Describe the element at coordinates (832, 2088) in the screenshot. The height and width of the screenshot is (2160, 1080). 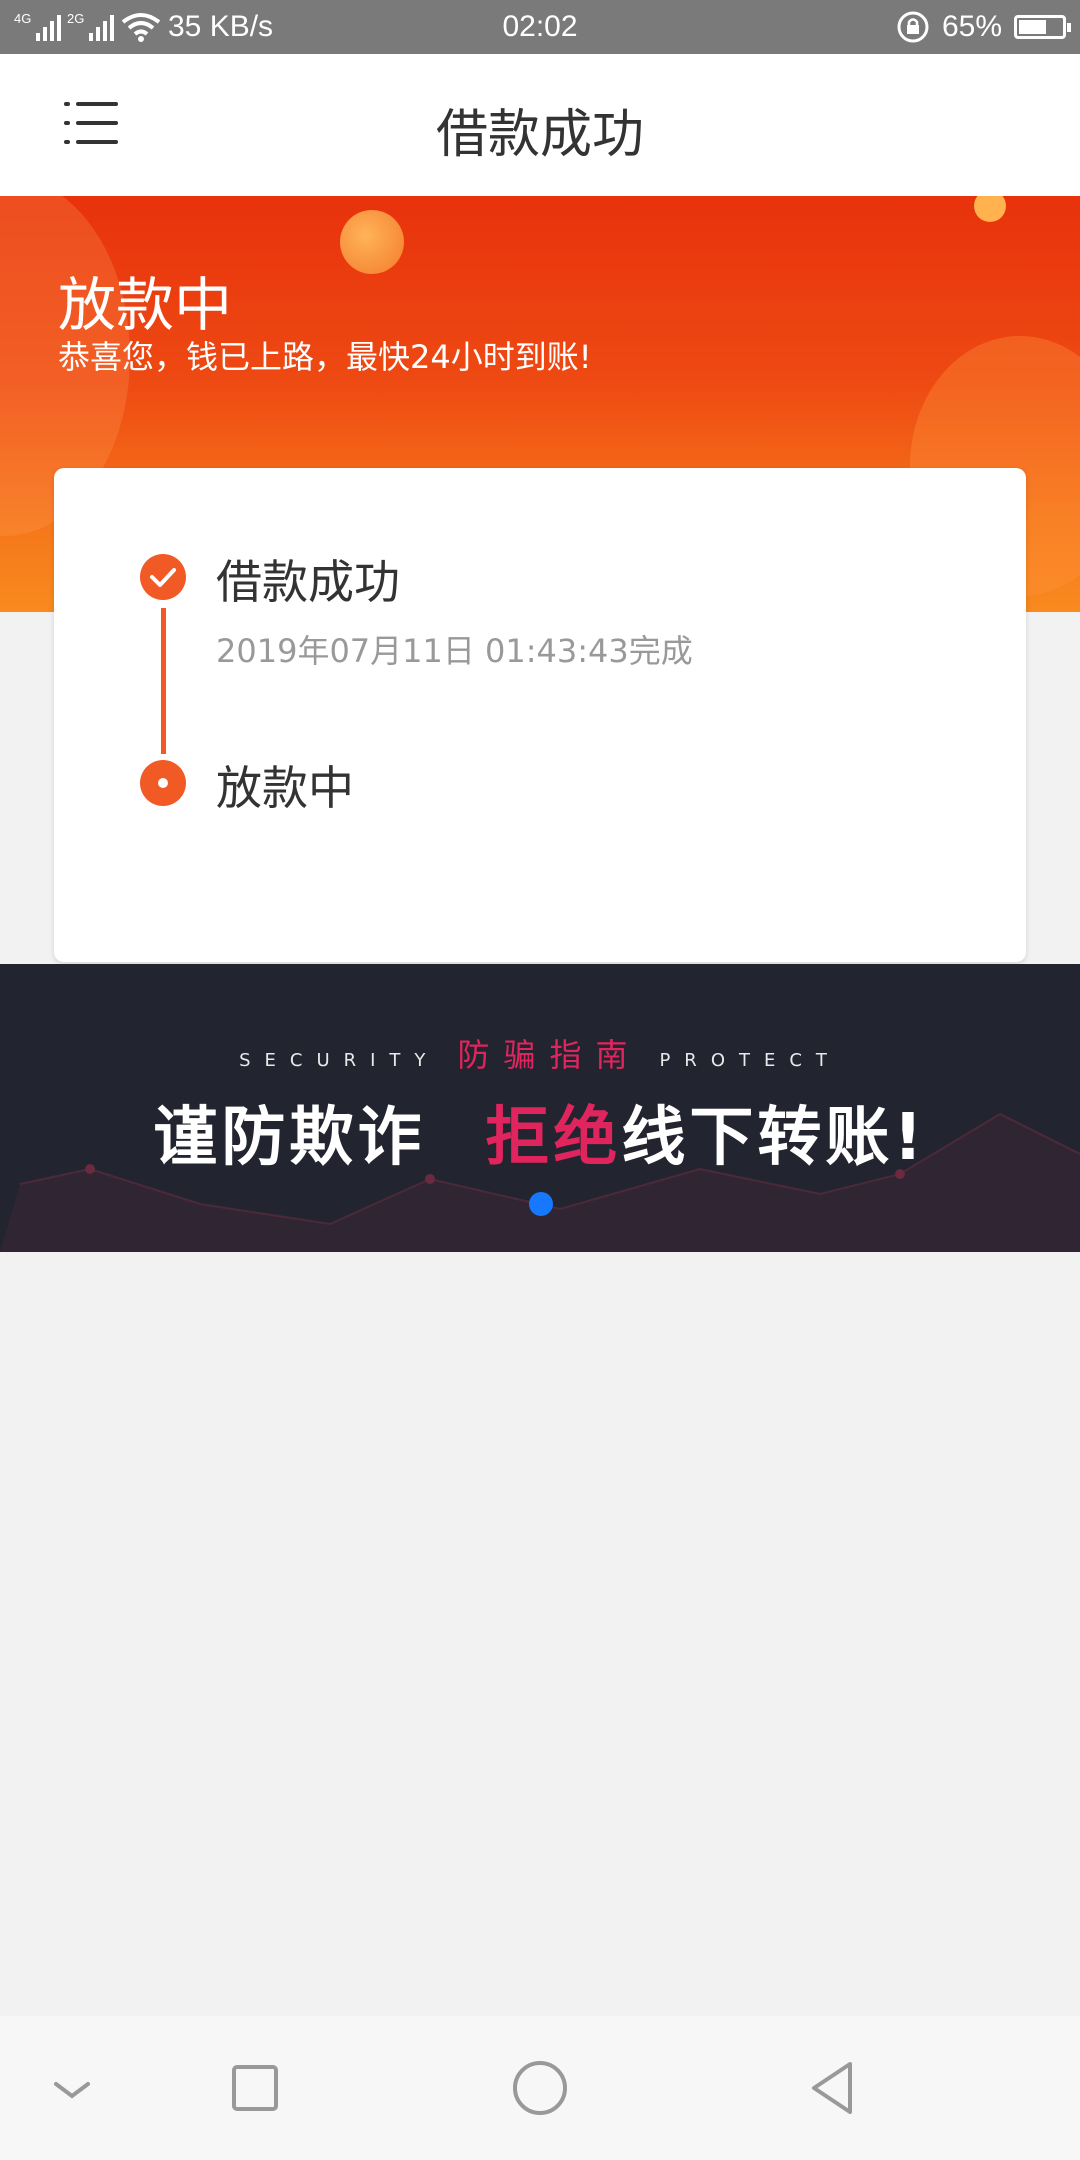
I see `back-icon` at that location.